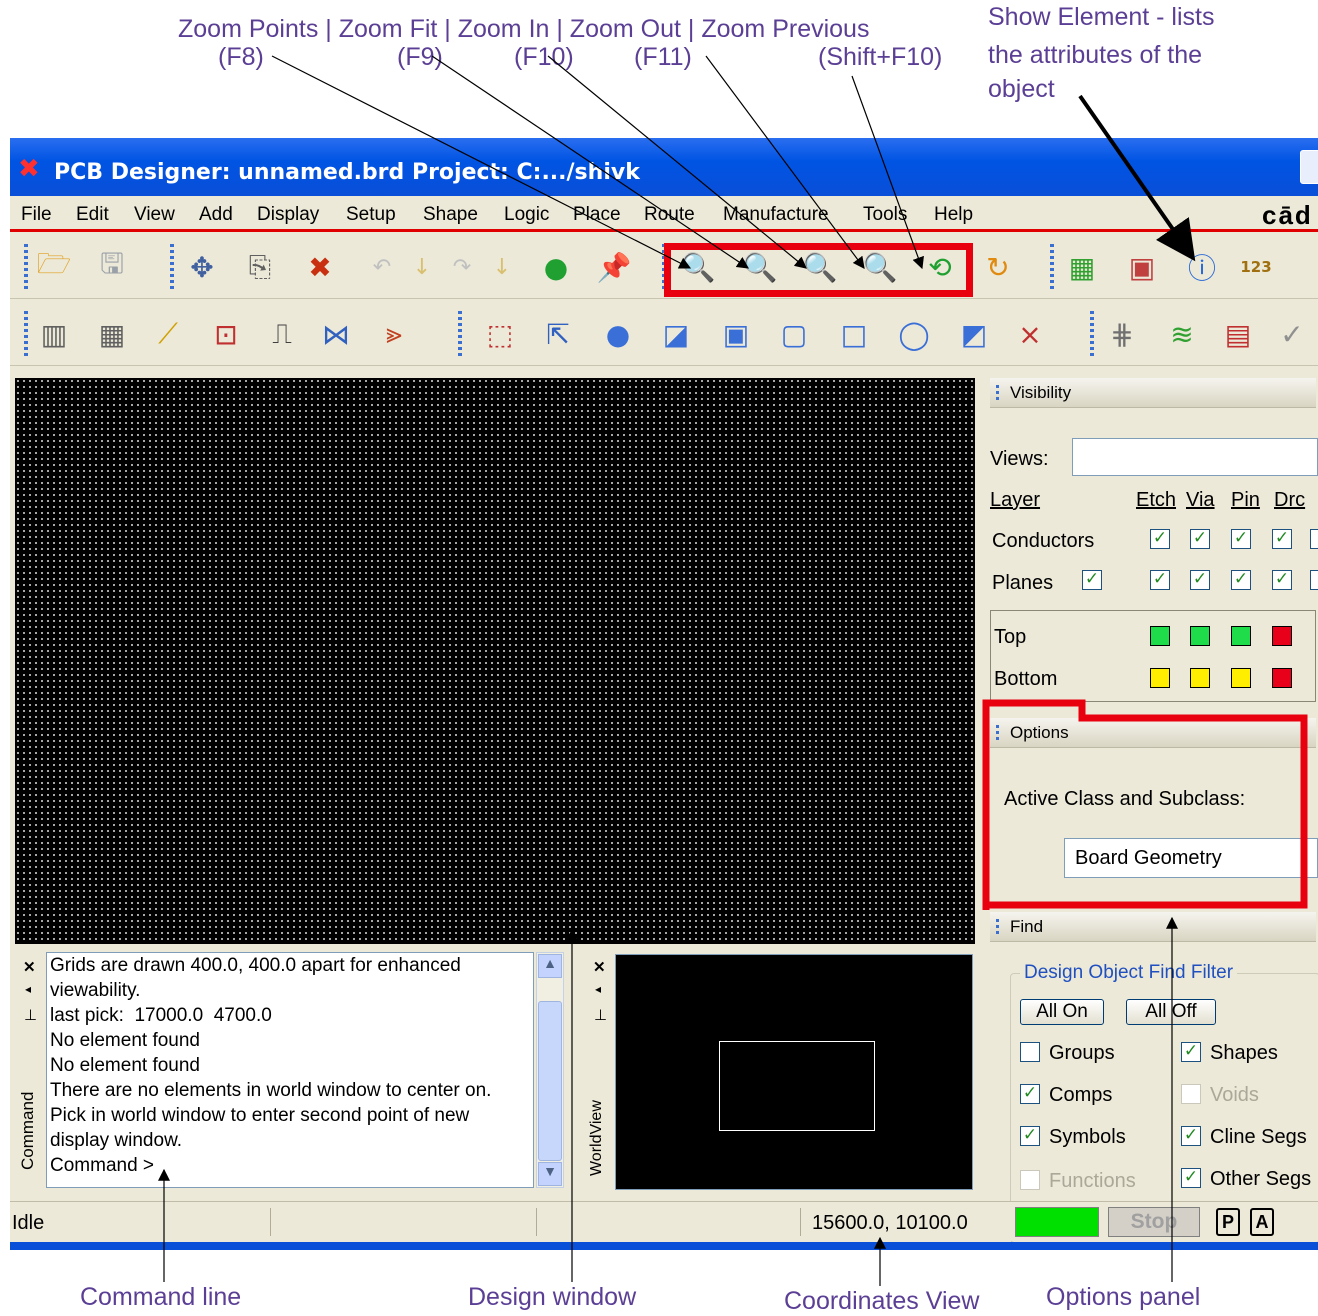  Describe the element at coordinates (382, 267) in the screenshot. I see `undo-icon: ↶` at that location.